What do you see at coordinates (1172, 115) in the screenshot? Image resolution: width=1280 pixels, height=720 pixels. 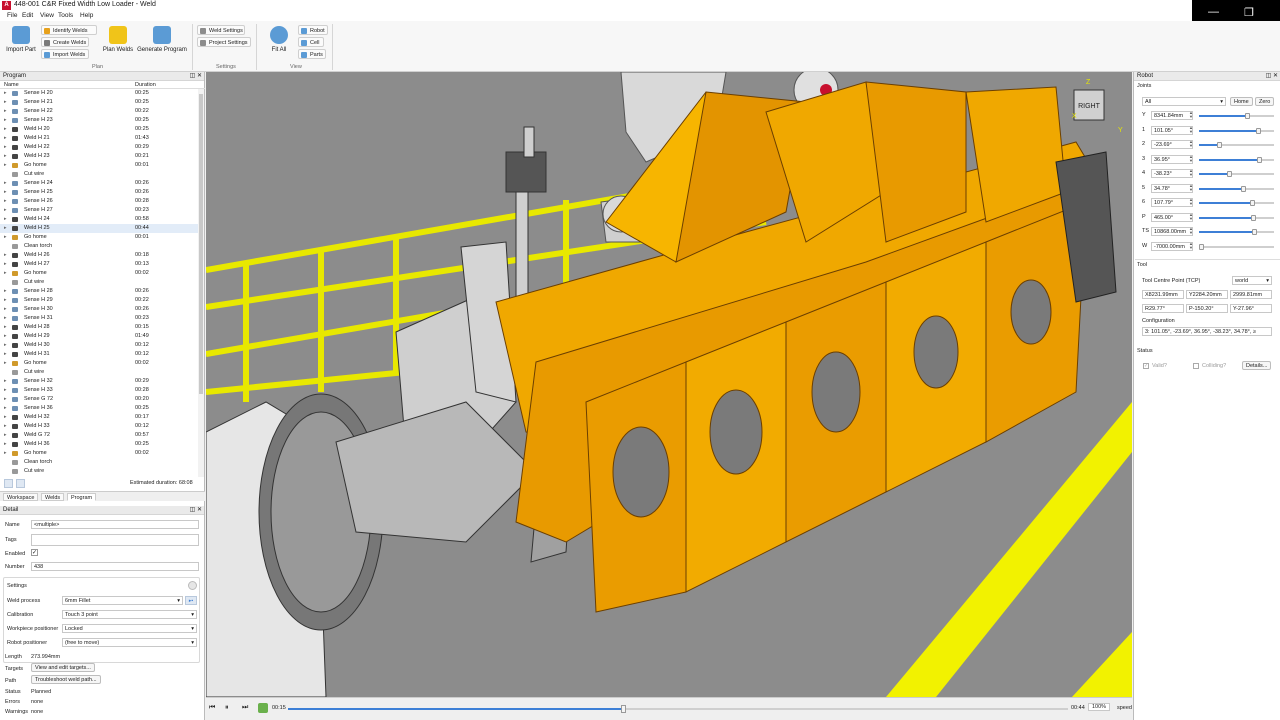 I see `joint-value-field: 8341.84mm` at bounding box center [1172, 115].